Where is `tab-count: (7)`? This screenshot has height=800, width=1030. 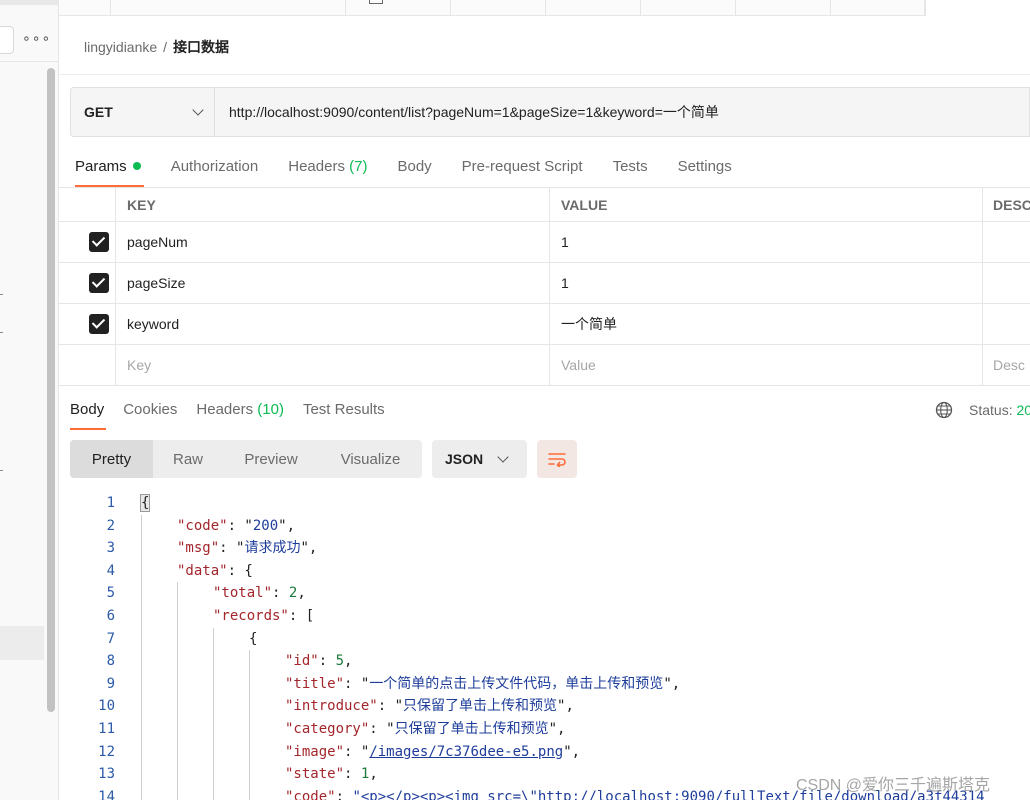 tab-count: (7) is located at coordinates (358, 166).